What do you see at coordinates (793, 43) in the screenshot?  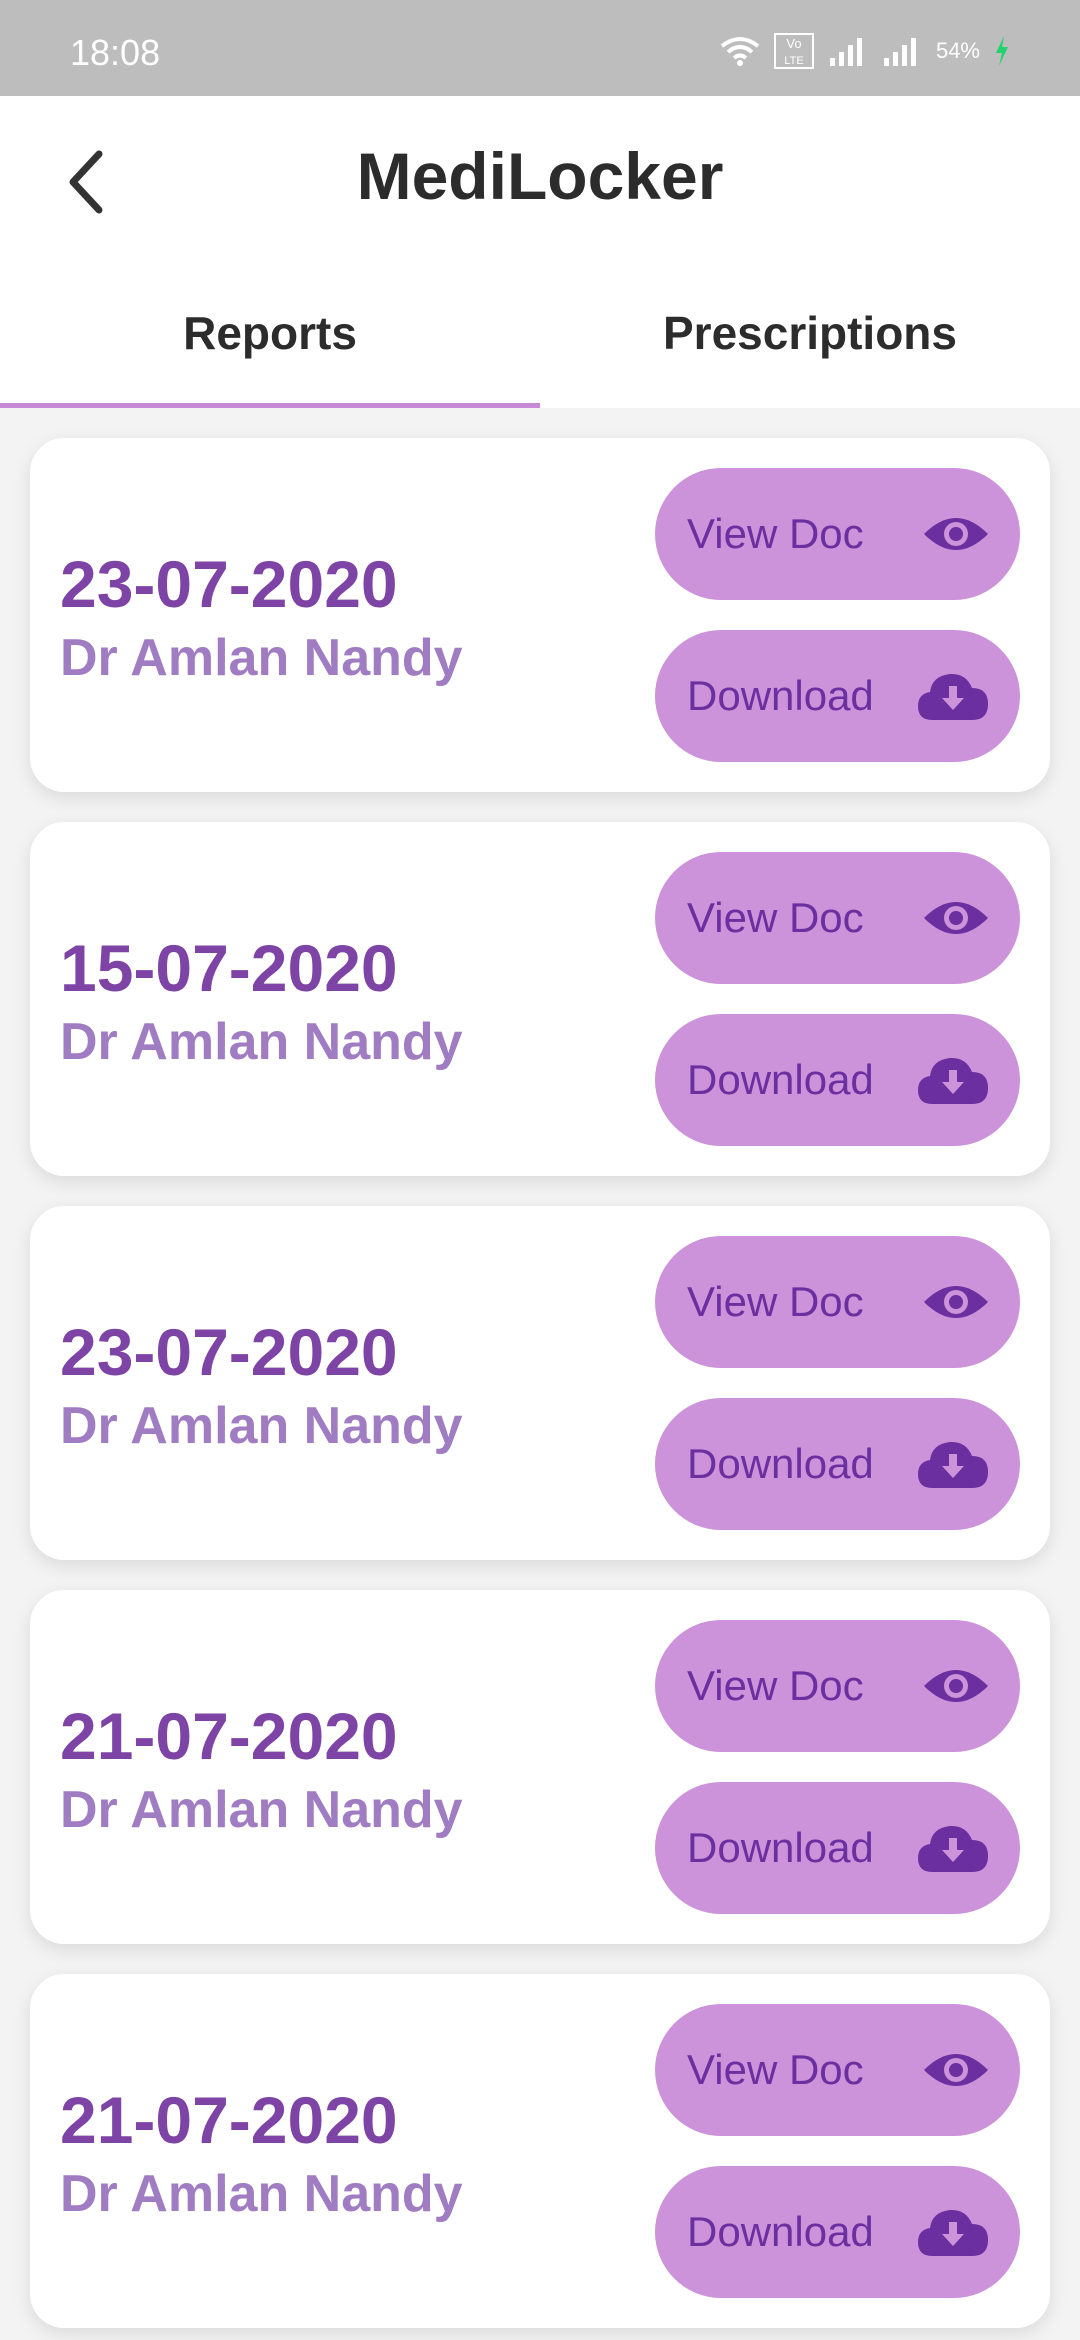 I see `svg-text: Vo` at bounding box center [793, 43].